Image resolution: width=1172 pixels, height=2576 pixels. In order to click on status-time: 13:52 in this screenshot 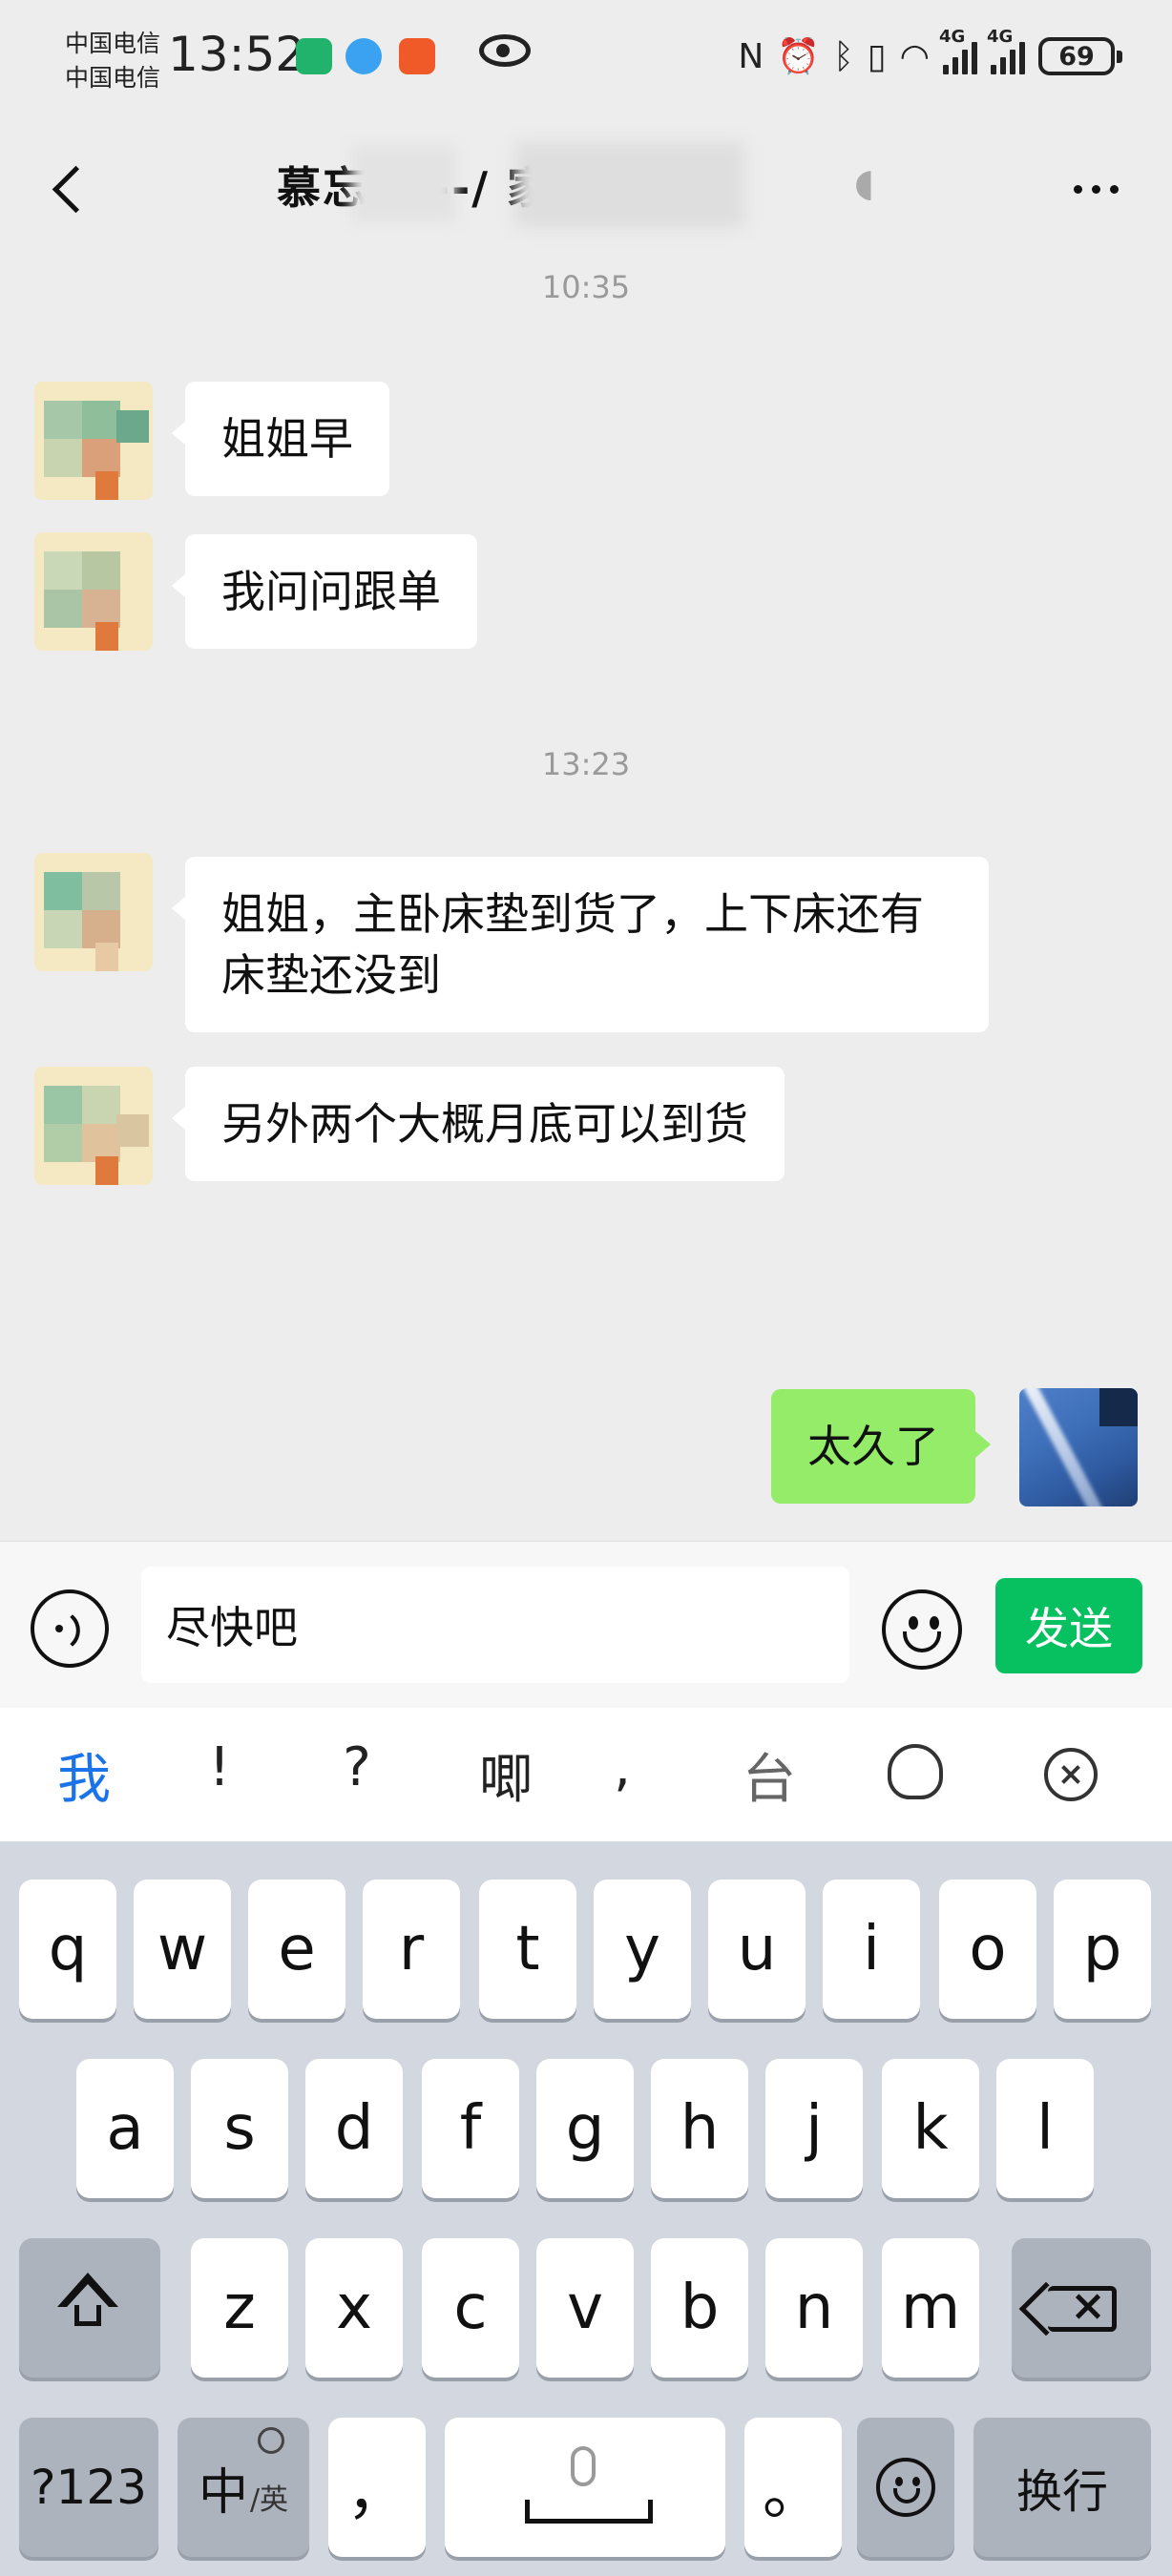, I will do `click(237, 54)`.